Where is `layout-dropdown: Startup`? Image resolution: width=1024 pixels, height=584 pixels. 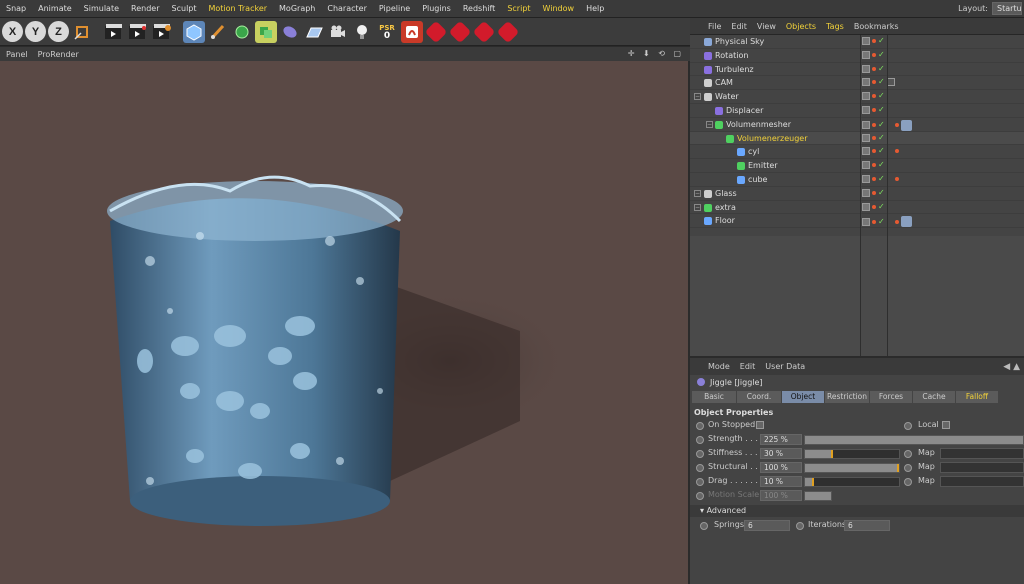 layout-dropdown: Startup is located at coordinates (1007, 8).